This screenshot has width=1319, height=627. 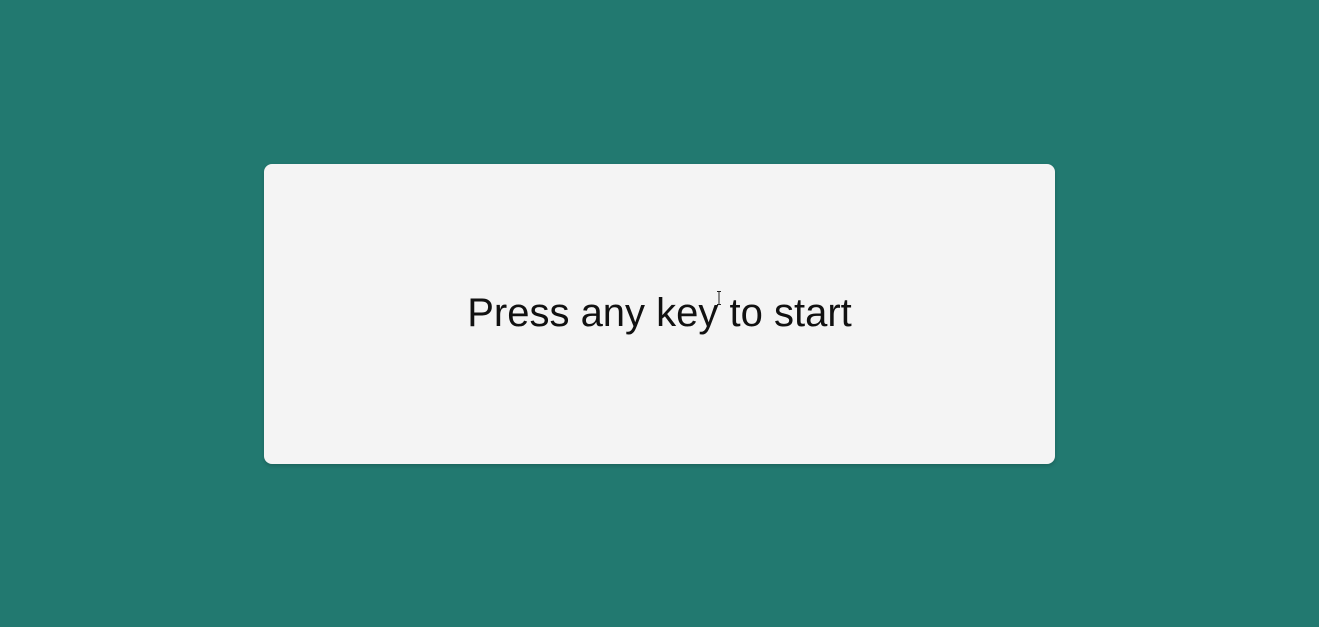 I want to click on start-prompt: Press any key to start, so click(x=659, y=313).